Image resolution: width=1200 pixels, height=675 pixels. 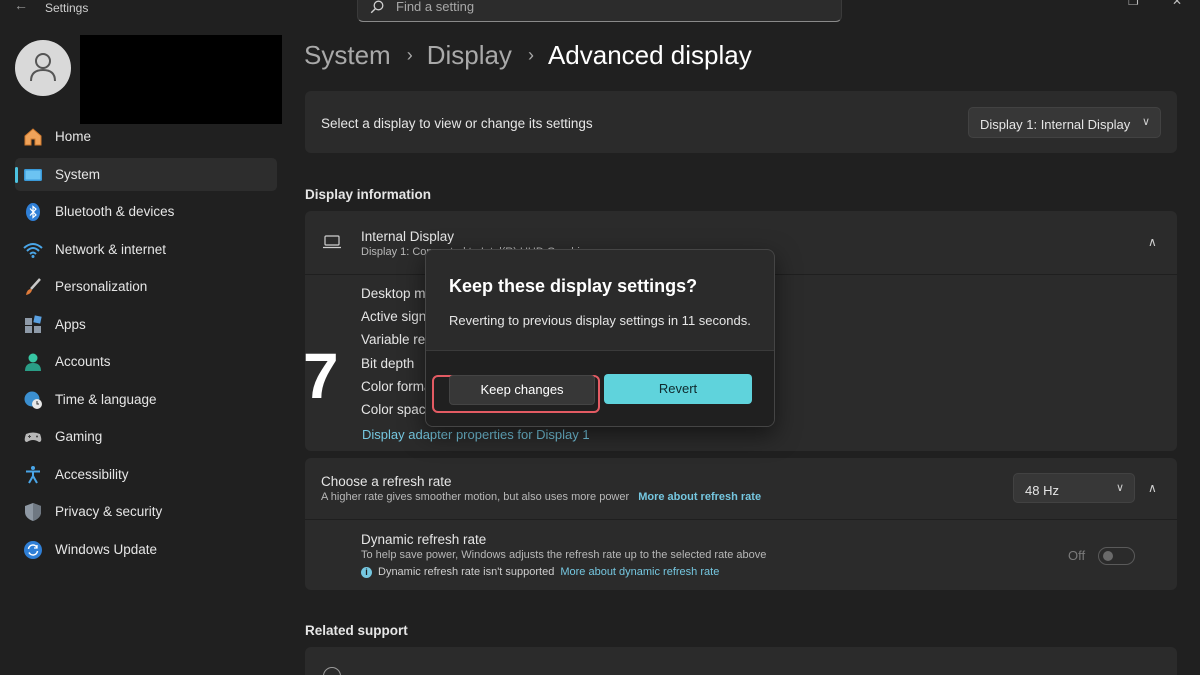 I want to click on accessibility-icon, so click(x=33, y=474).